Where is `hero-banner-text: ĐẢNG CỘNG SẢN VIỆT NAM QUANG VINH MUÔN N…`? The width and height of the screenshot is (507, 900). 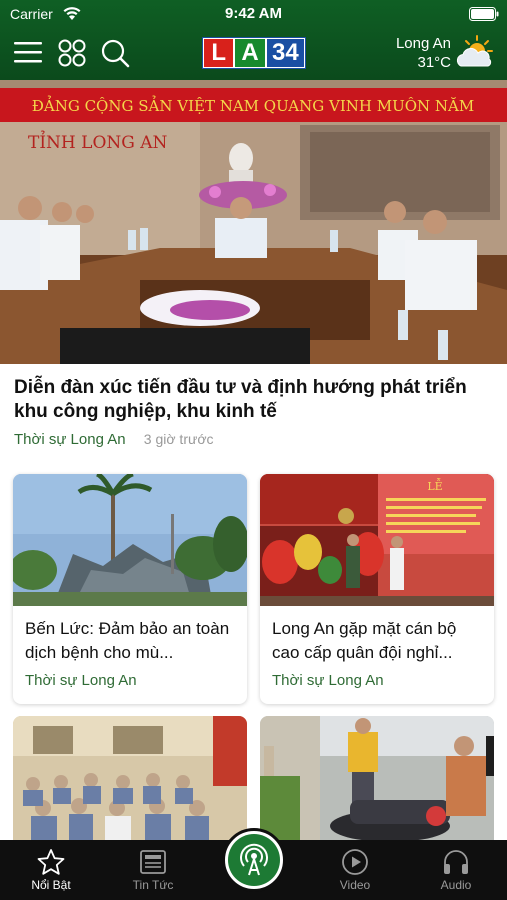 hero-banner-text: ĐẢNG CỘNG SẢN VIỆT NAM QUANG VINH MUÔN N… is located at coordinates (253, 105).